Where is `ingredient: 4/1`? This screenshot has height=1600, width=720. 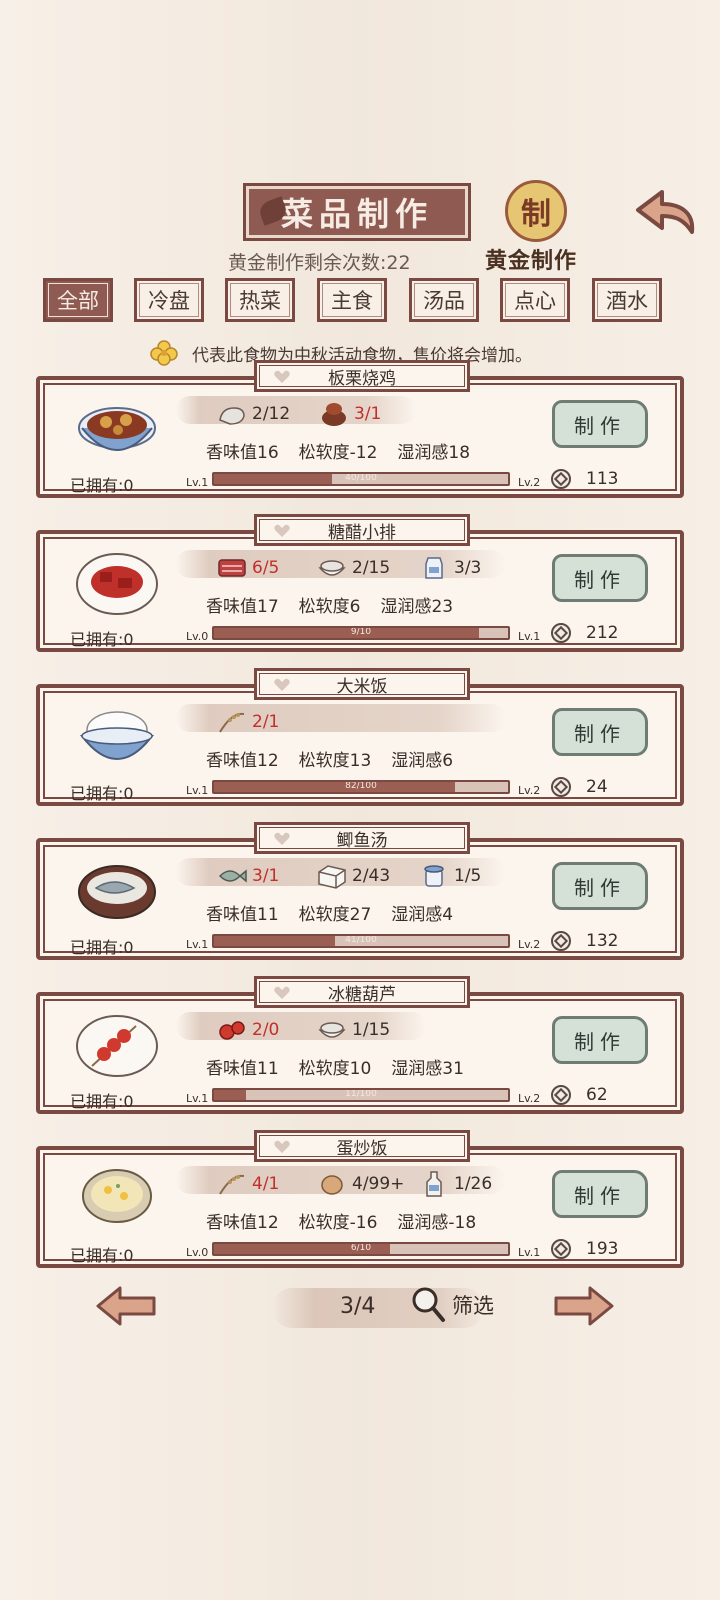 ingredient: 4/1 is located at coordinates (247, 1184).